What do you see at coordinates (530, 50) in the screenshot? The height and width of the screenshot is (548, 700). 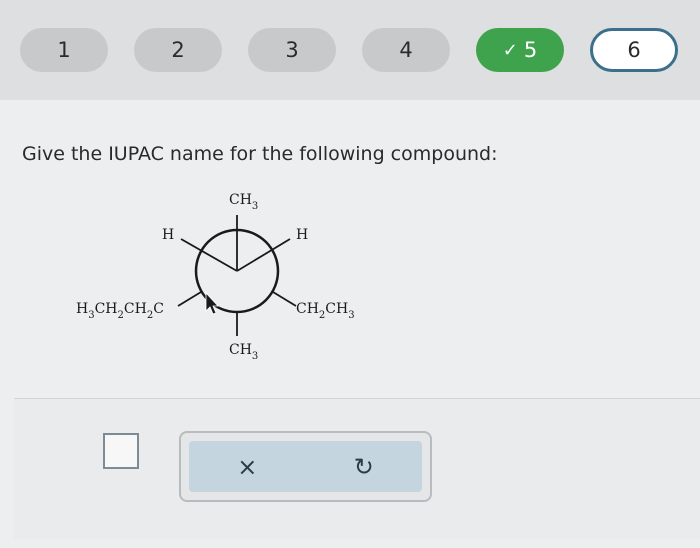 I see `step-label: 5` at bounding box center [530, 50].